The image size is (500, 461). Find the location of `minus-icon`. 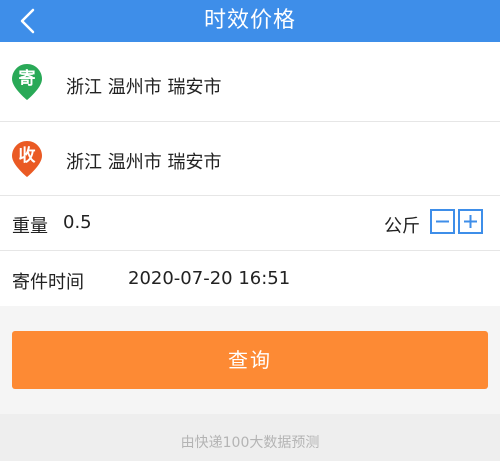

minus-icon is located at coordinates (442, 221).